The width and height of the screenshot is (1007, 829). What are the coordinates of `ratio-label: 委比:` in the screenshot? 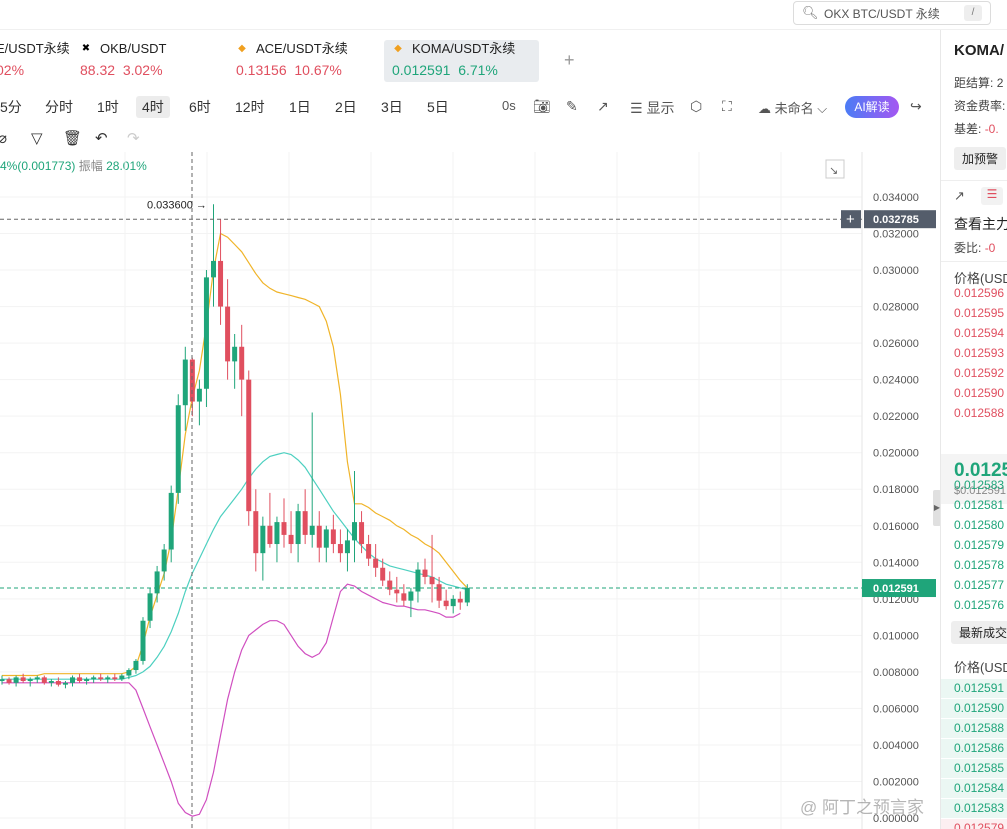 It's located at (968, 248).